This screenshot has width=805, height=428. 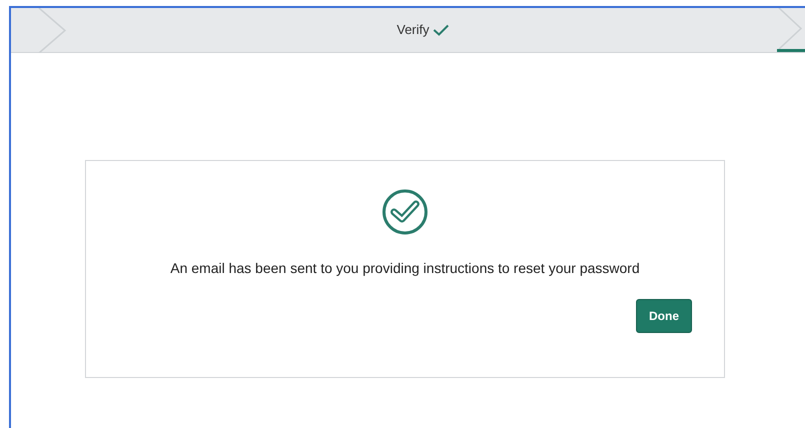 I want to click on step-label: Verify, so click(x=413, y=30).